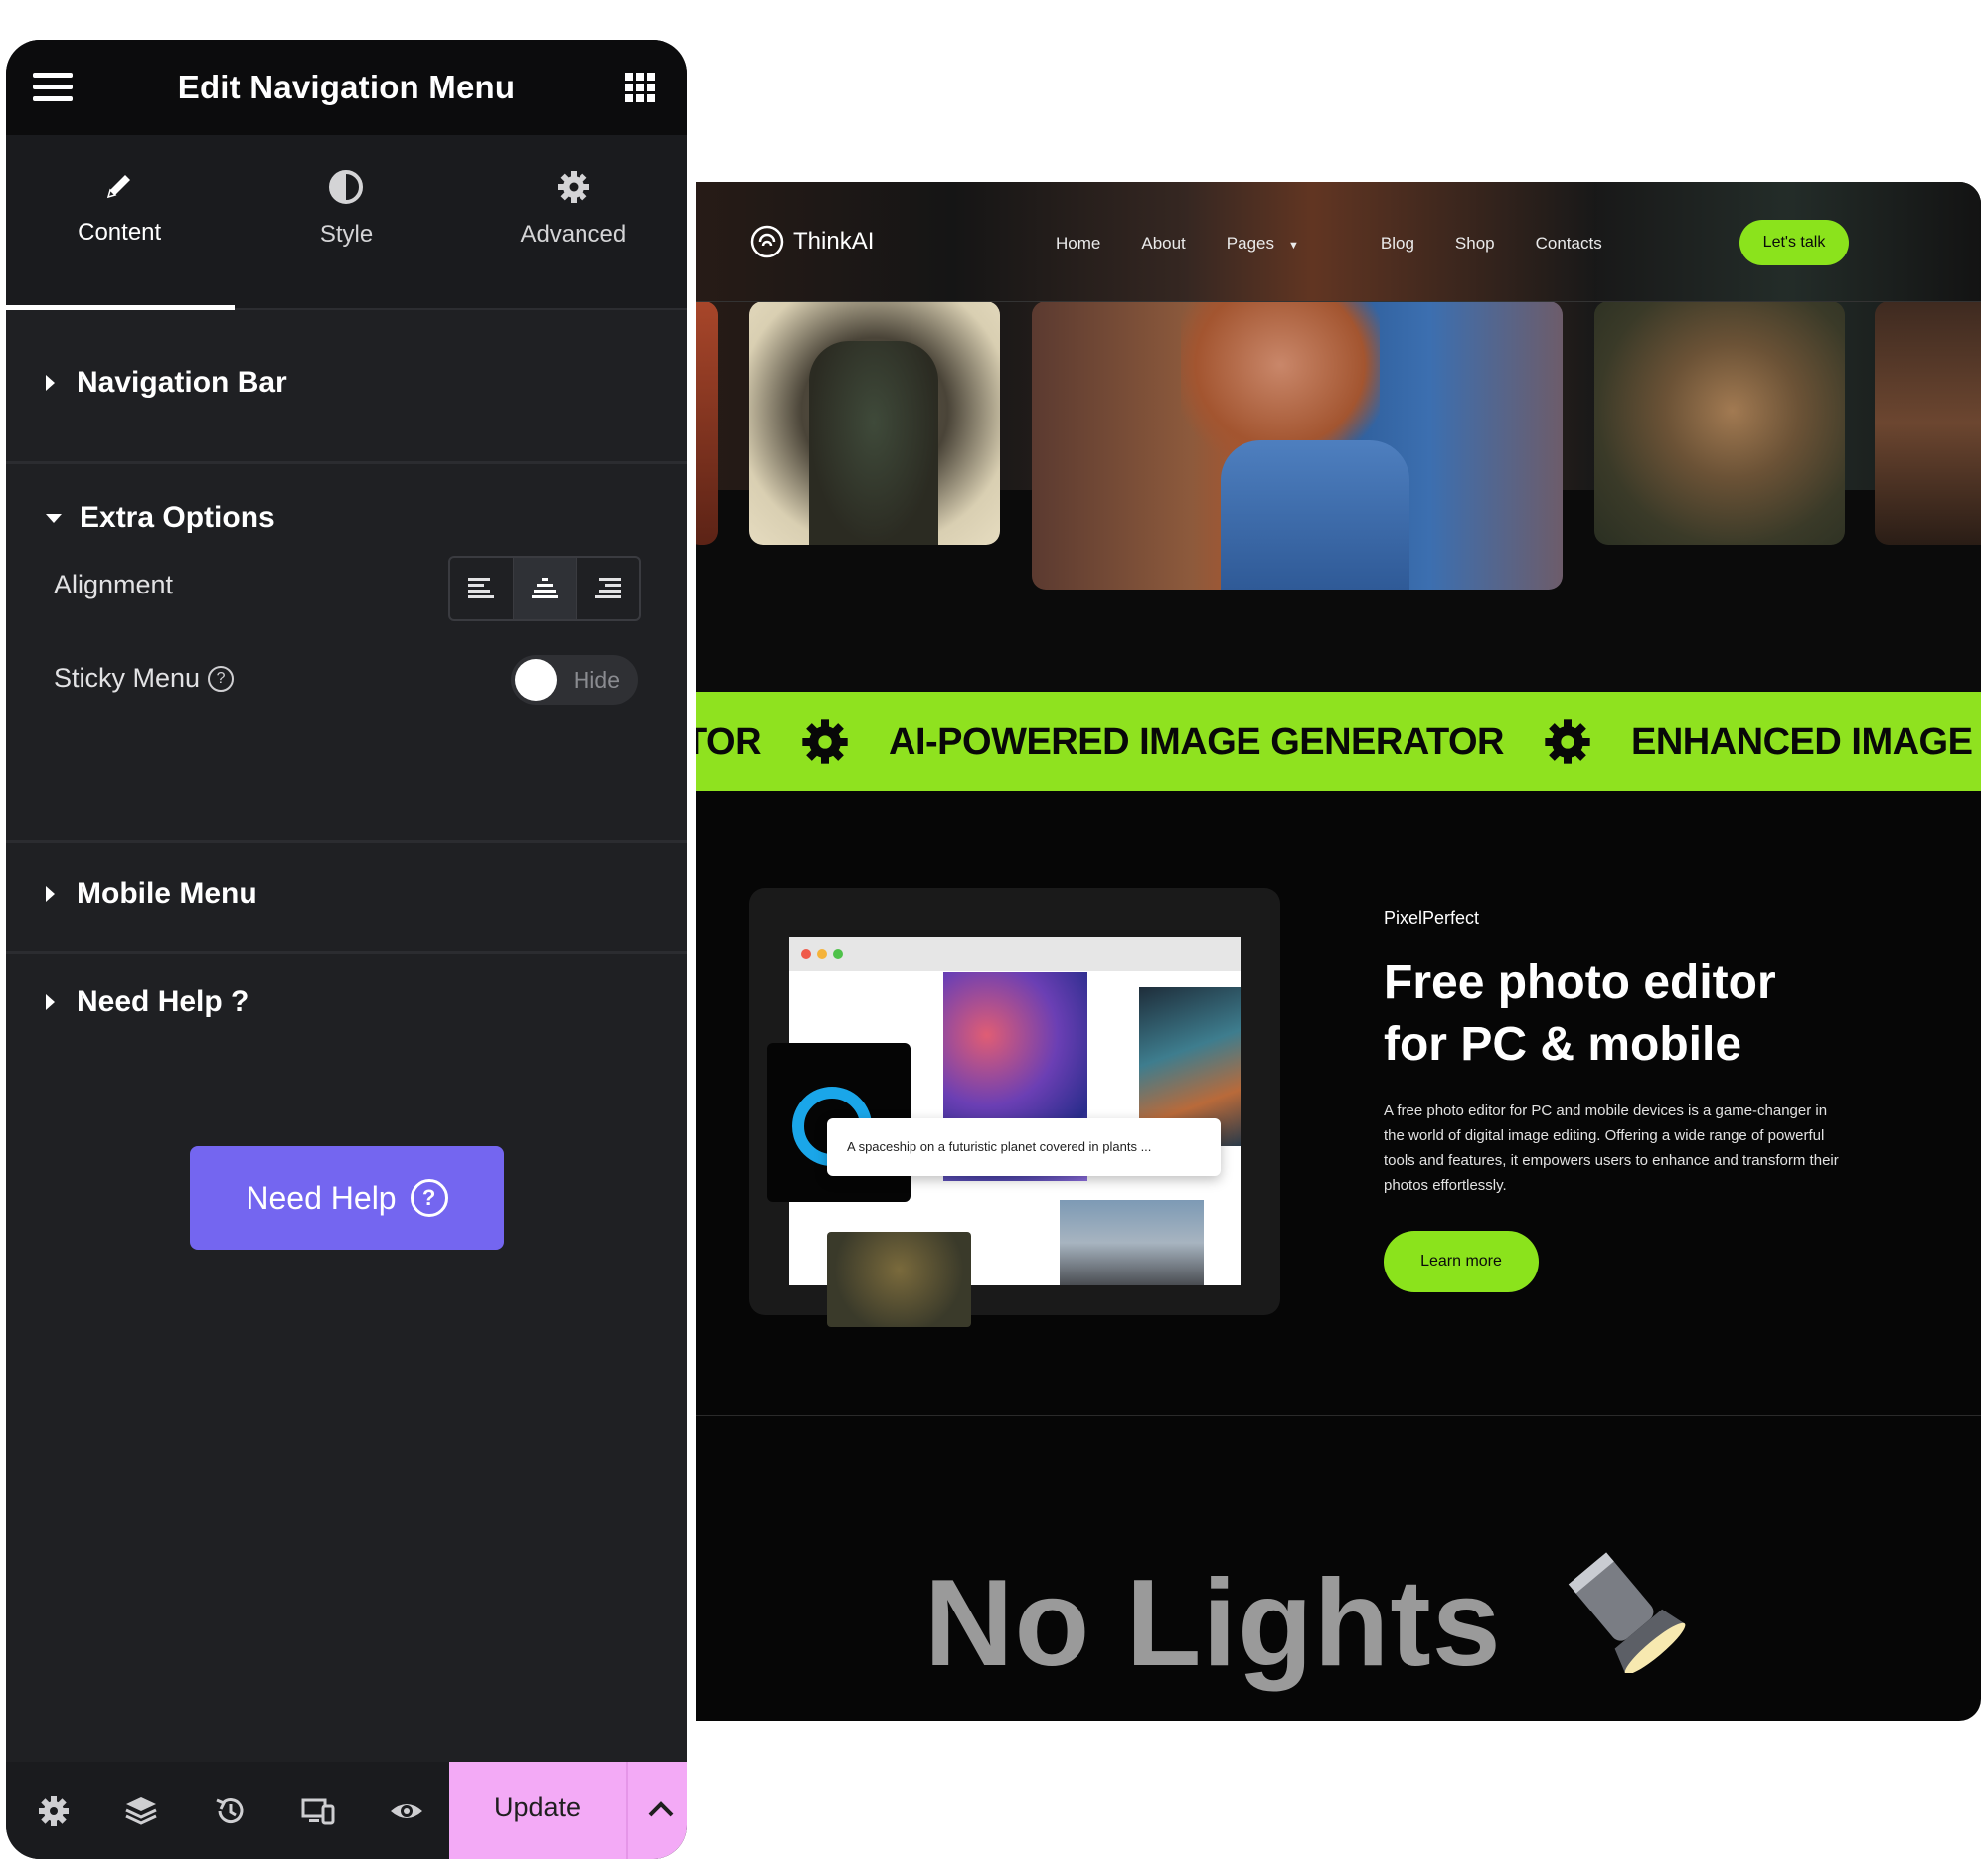  What do you see at coordinates (1580, 1014) in the screenshot?
I see `section-headline: Free photo editor for PC & mobile` at bounding box center [1580, 1014].